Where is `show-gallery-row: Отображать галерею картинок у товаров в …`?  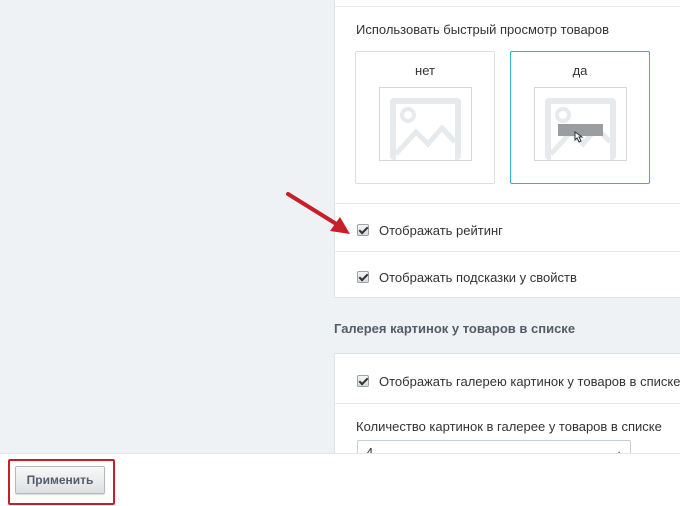
show-gallery-row: Отображать галерею картинок у товаров в … is located at coordinates (518, 381).